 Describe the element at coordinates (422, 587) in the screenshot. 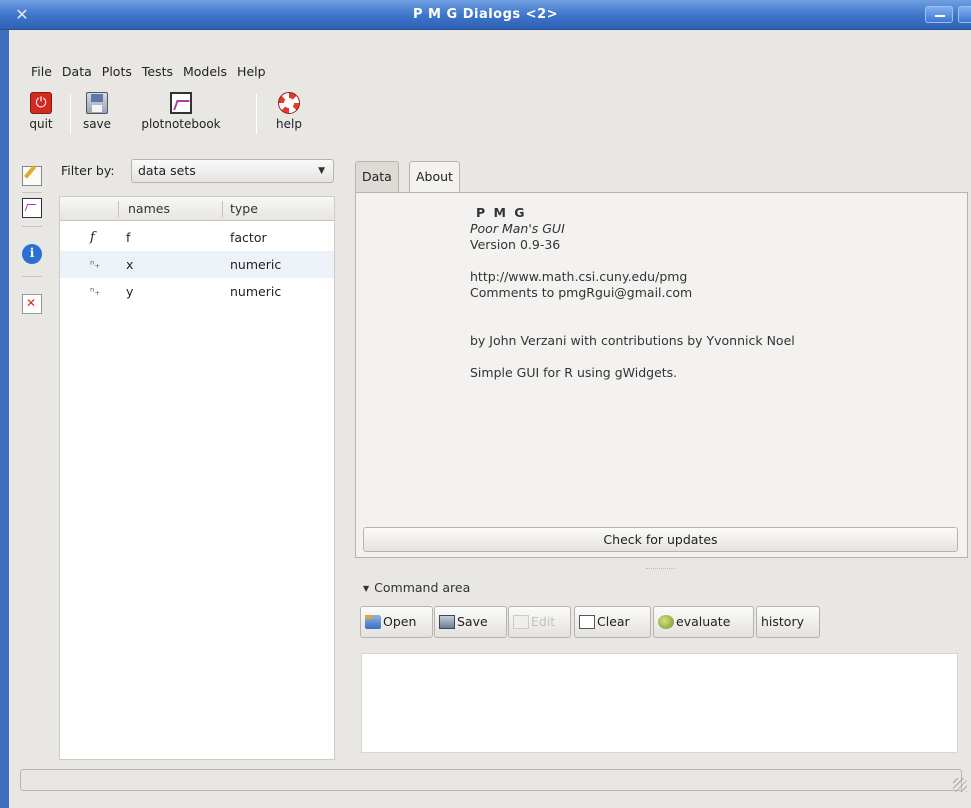

I see `command-area-label: Command area` at that location.